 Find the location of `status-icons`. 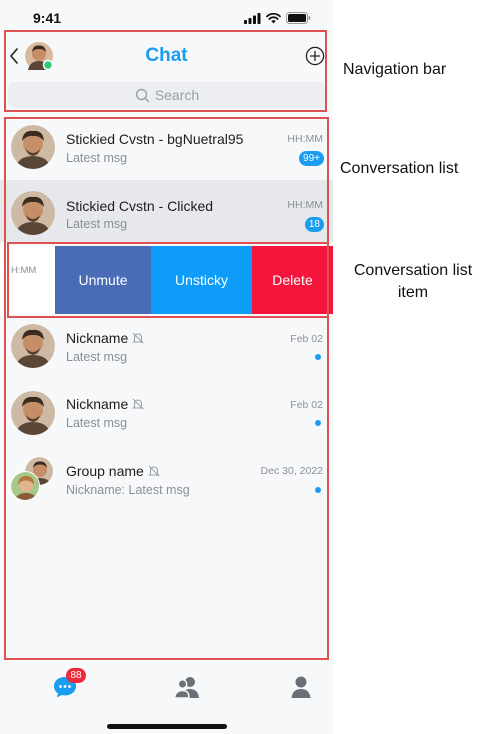

status-icons is located at coordinates (277, 18).